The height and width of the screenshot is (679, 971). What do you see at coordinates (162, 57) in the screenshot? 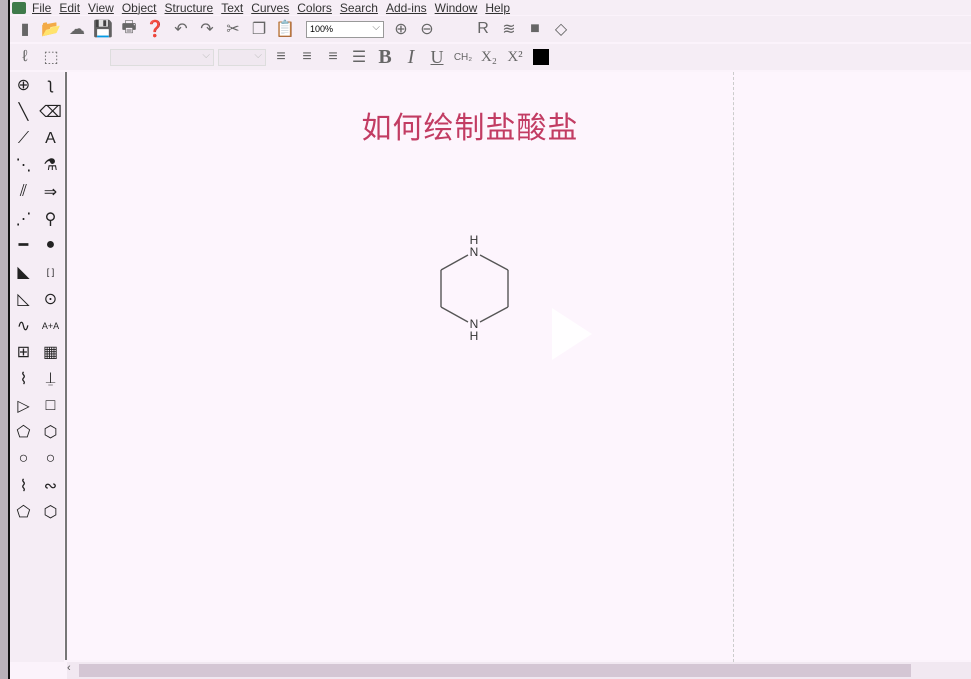
I see `font-select` at bounding box center [162, 57].